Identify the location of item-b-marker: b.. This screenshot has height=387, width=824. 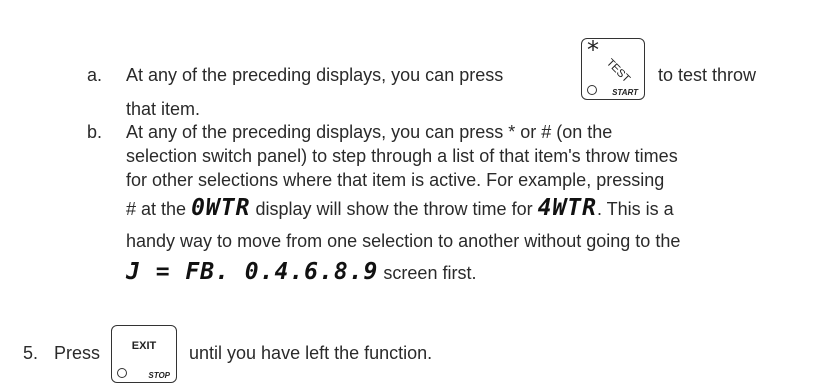
(95, 132).